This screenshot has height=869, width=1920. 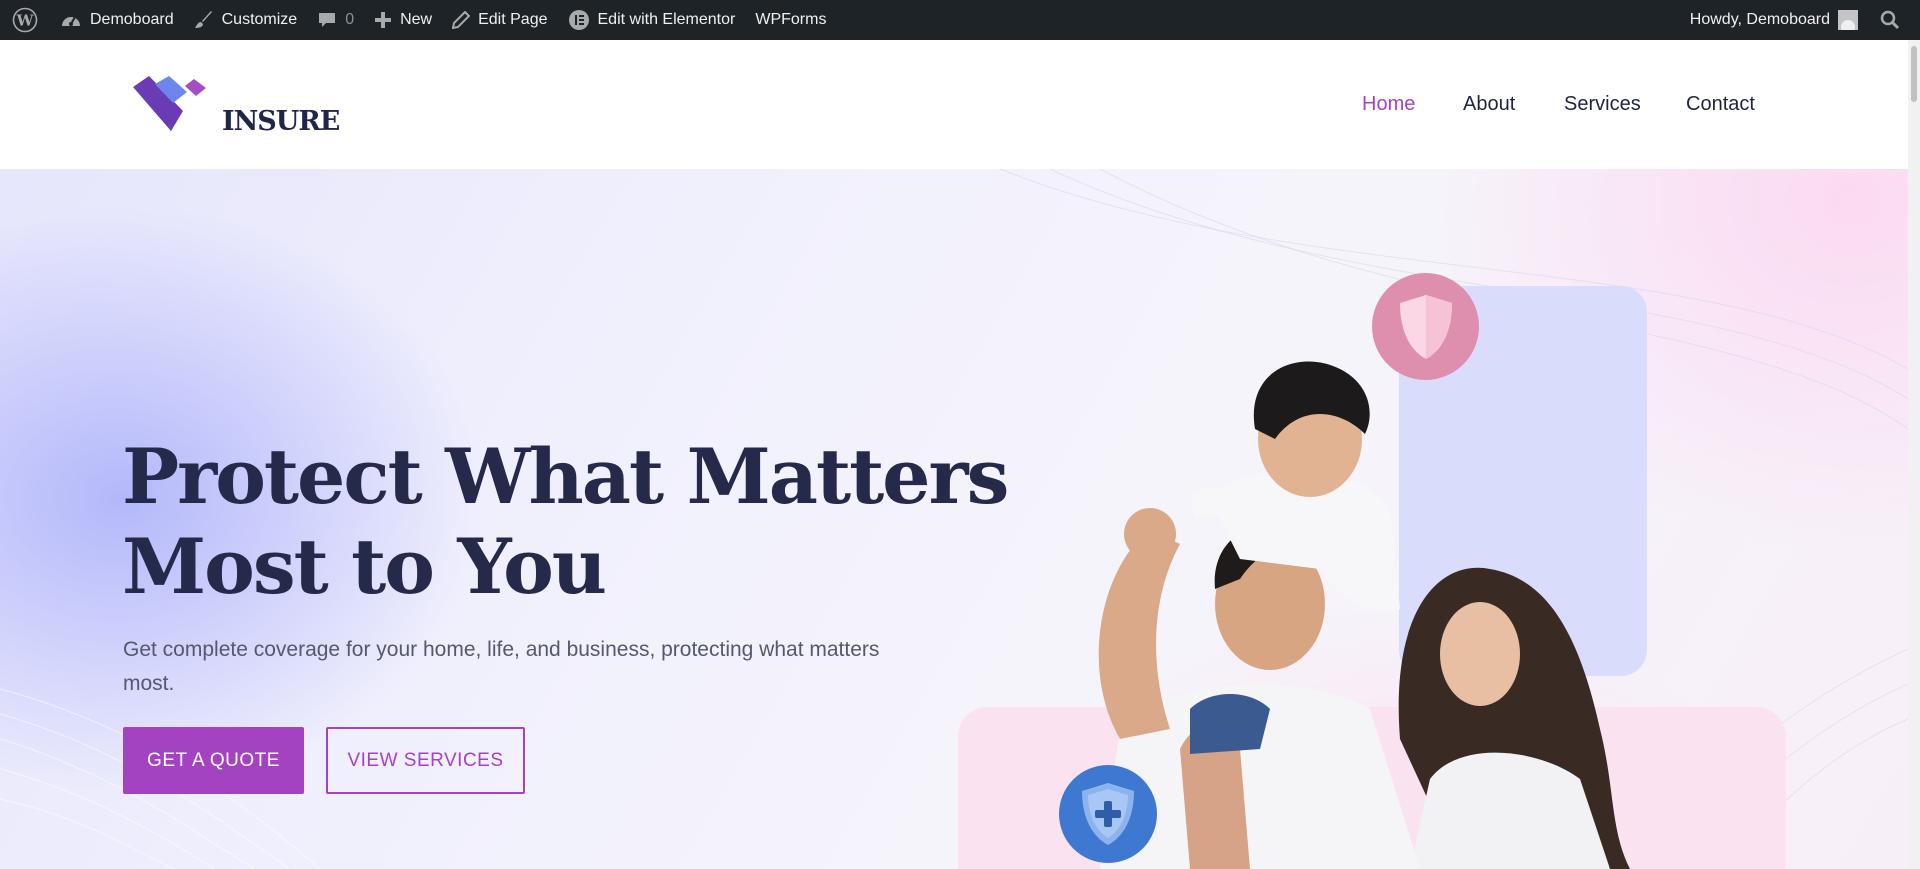 What do you see at coordinates (1489, 104) in the screenshot?
I see `nav-item-about: About` at bounding box center [1489, 104].